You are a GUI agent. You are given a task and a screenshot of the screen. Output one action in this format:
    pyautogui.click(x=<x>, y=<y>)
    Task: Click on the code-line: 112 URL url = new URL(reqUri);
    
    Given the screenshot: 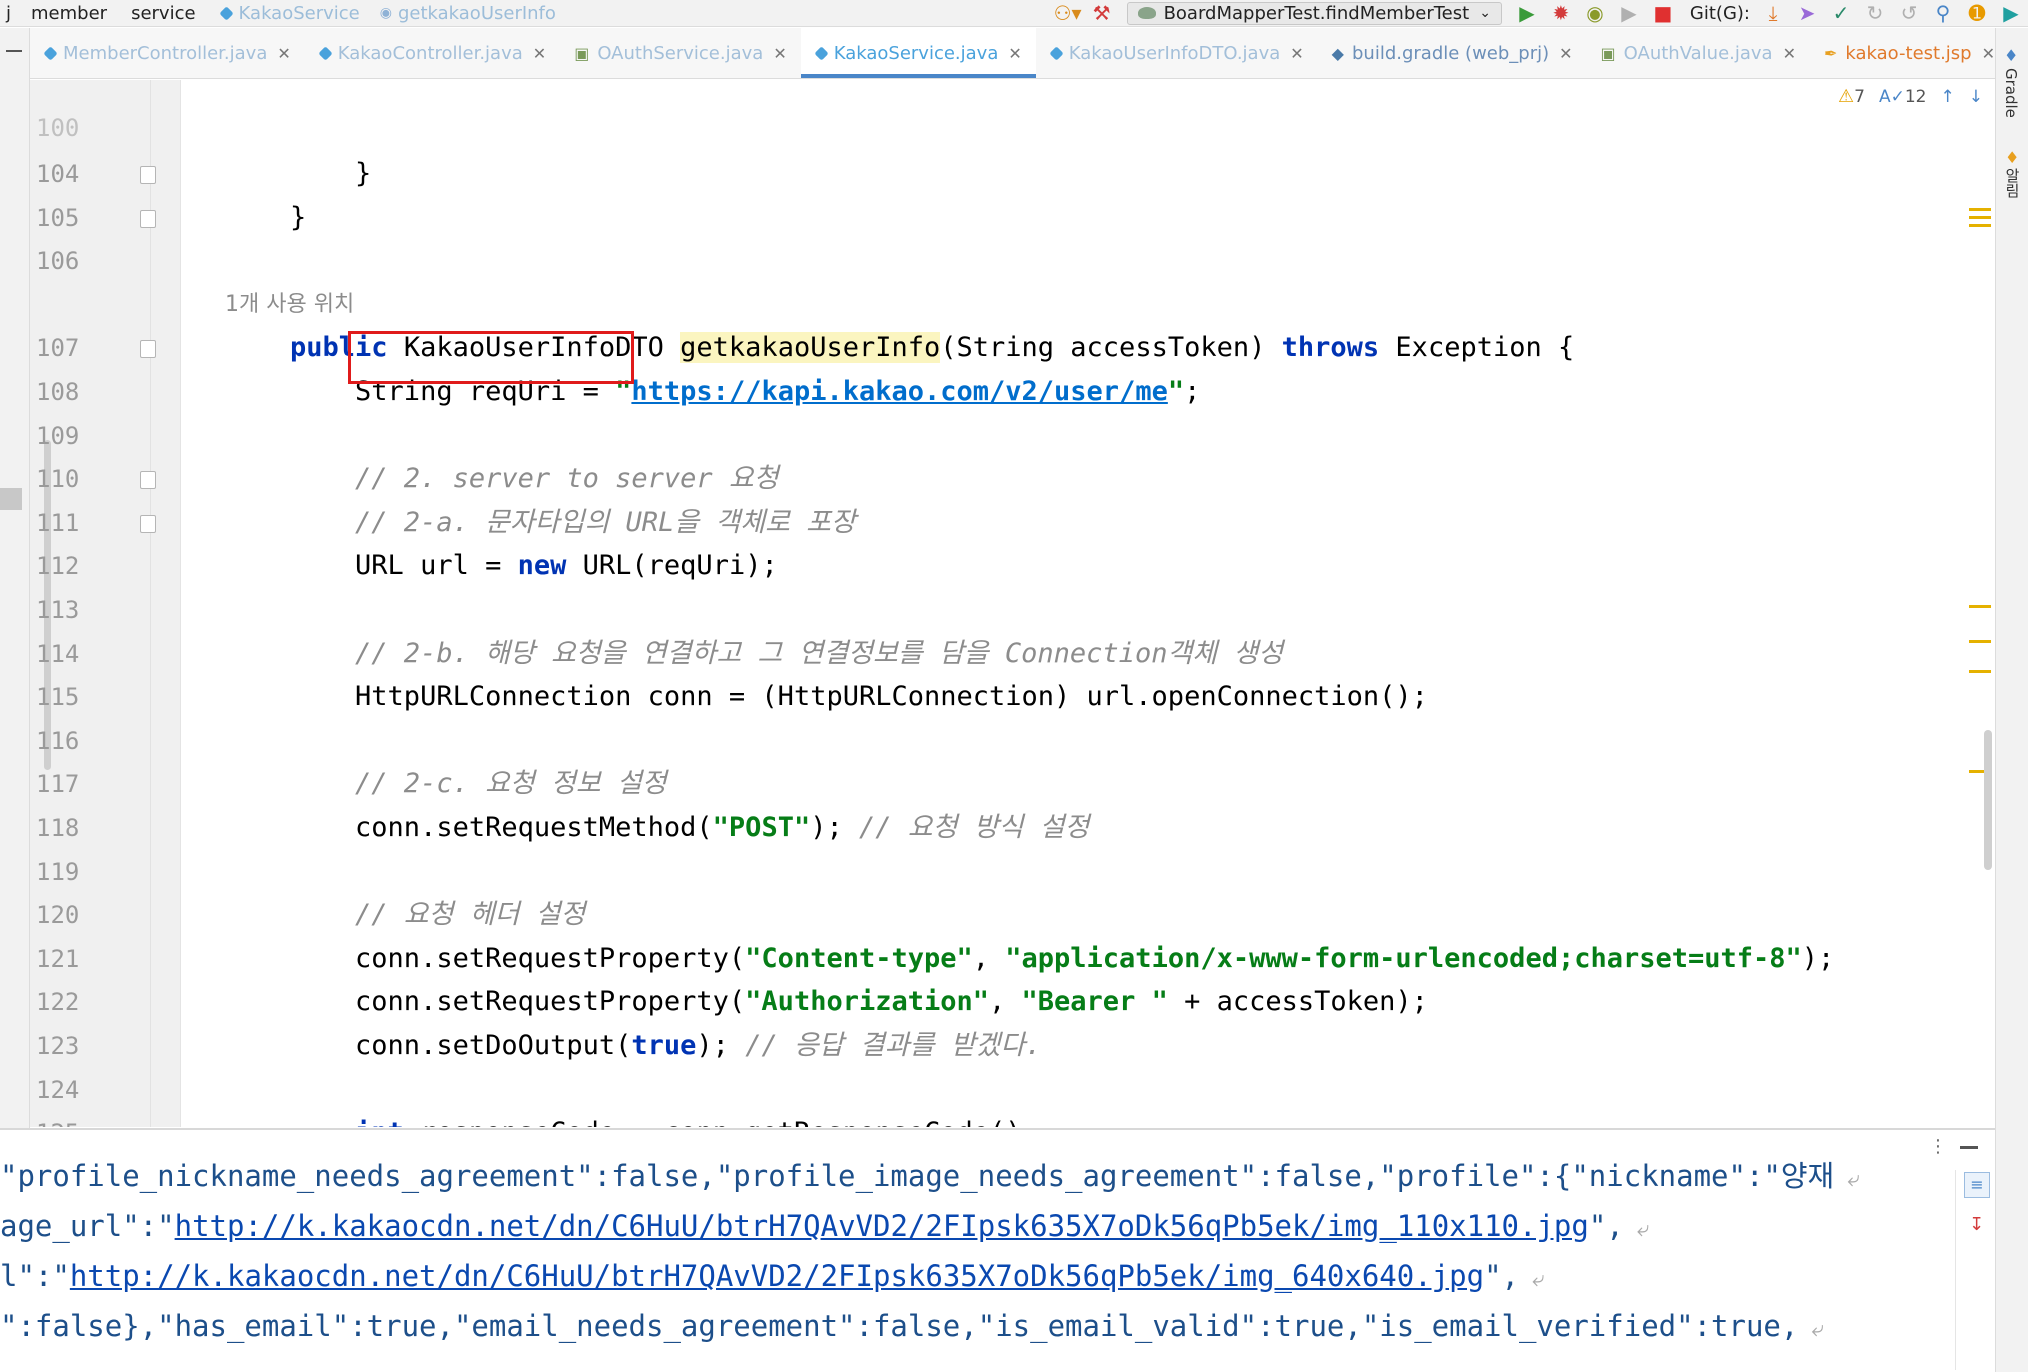 What is the action you would take?
    pyautogui.click(x=1012, y=566)
    